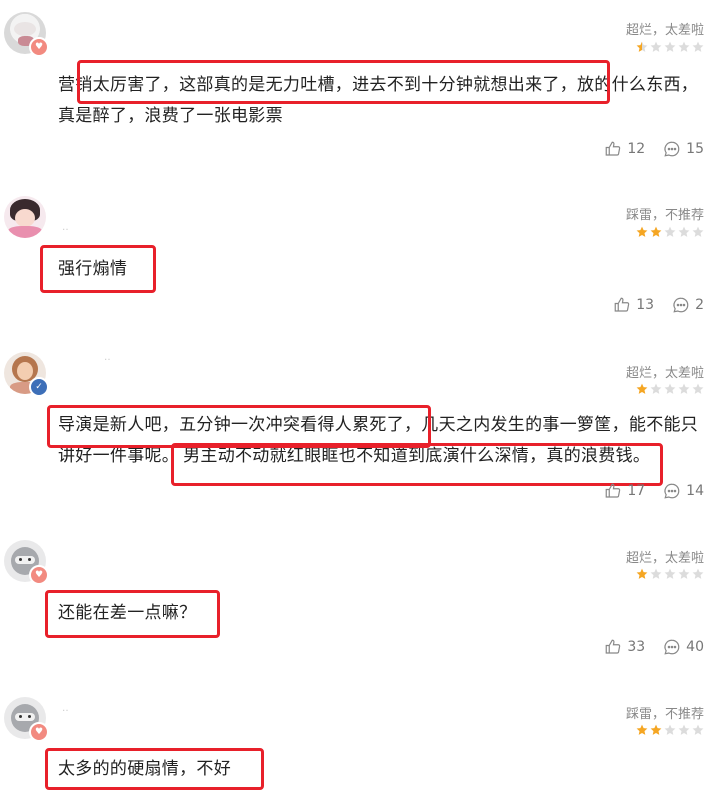 The image size is (714, 790). I want to click on avatar: ✓, so click(26, 374).